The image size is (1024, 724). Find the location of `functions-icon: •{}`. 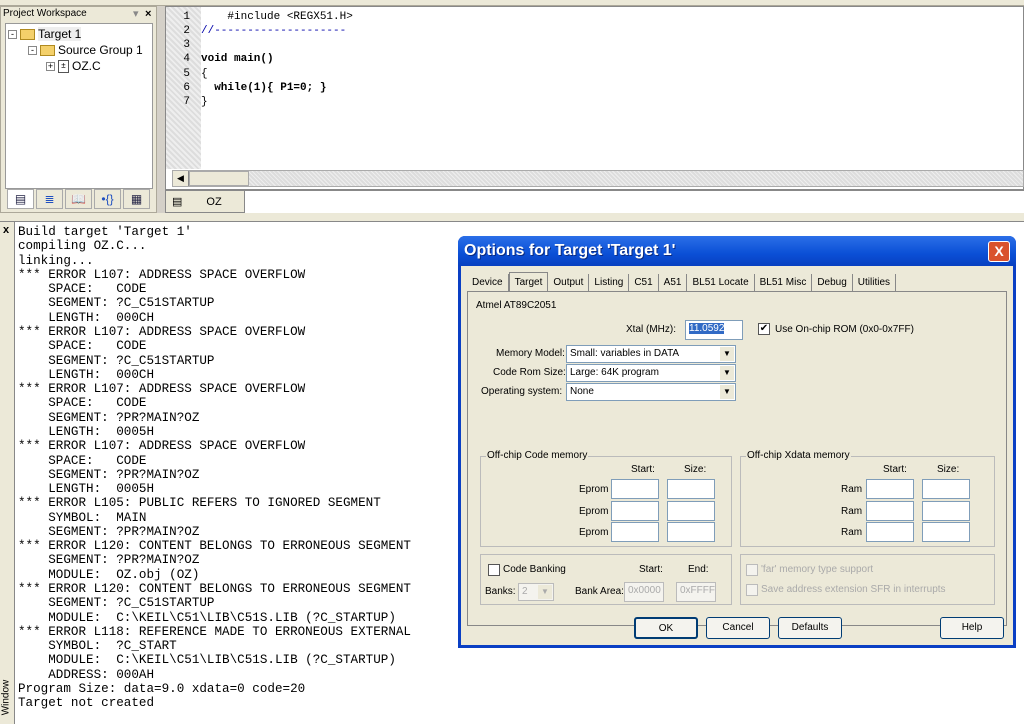

functions-icon: •{} is located at coordinates (107, 199).